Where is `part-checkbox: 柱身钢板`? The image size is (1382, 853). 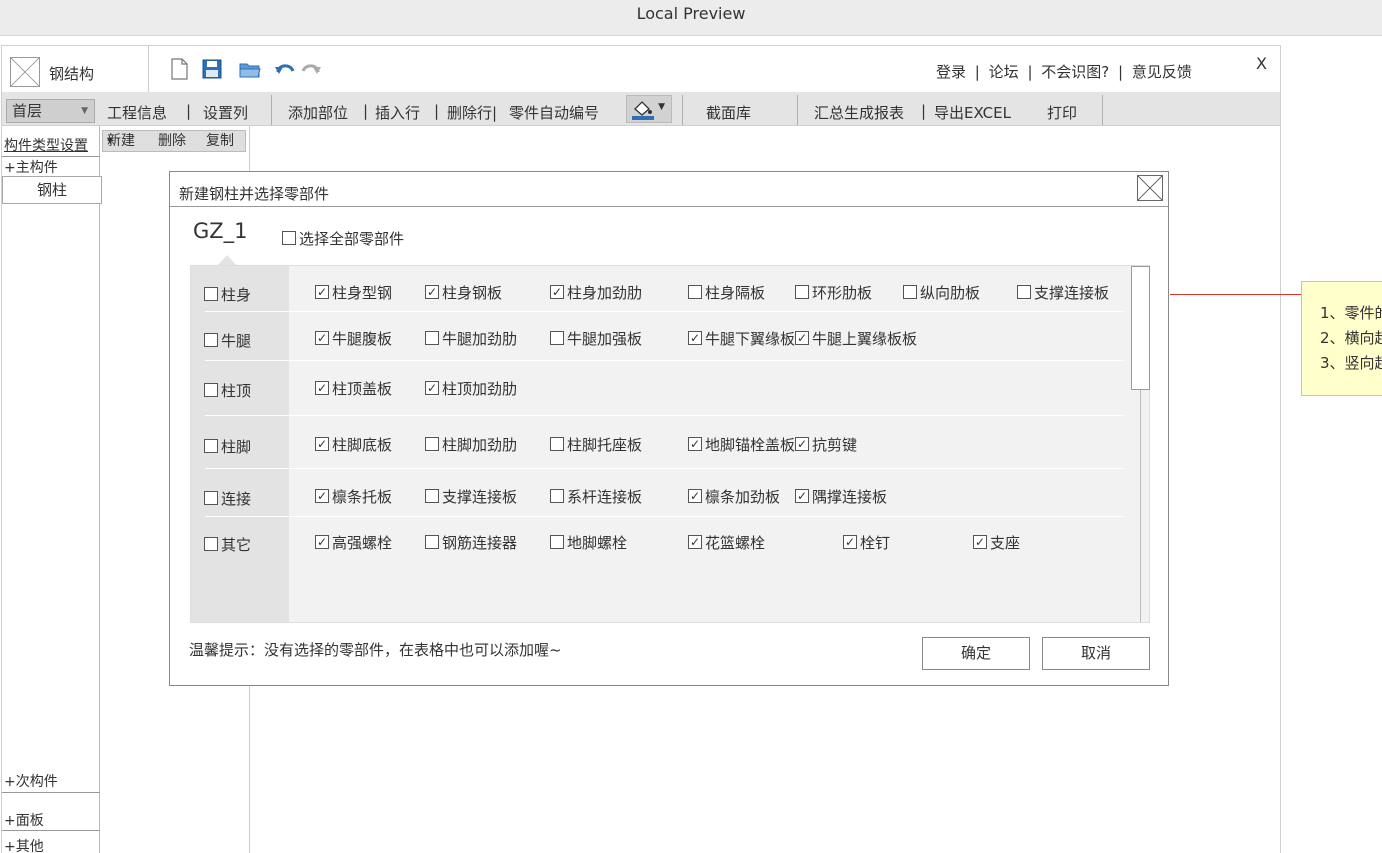 part-checkbox: 柱身钢板 is located at coordinates (463, 292).